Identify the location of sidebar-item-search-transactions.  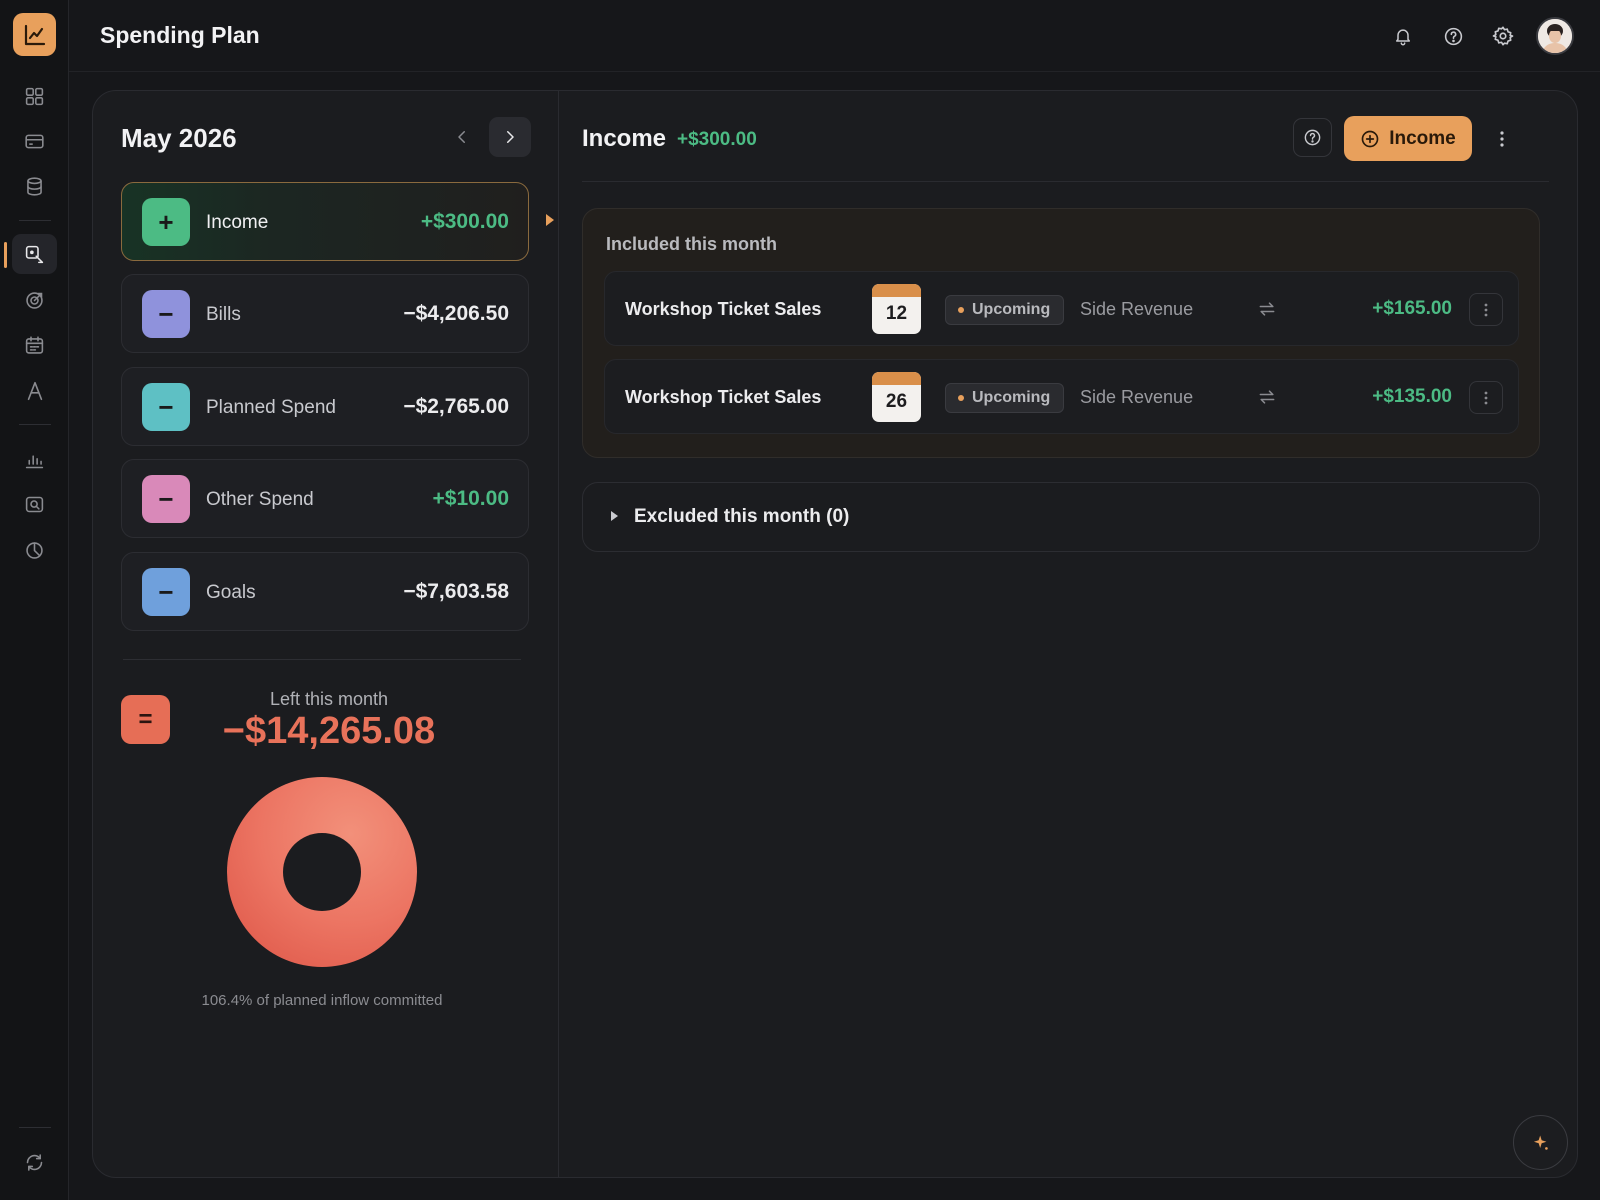
(34, 504).